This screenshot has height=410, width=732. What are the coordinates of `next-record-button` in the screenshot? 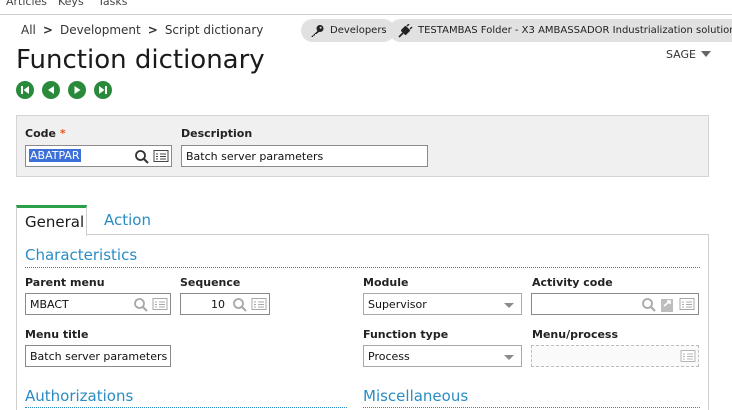 It's located at (77, 90).